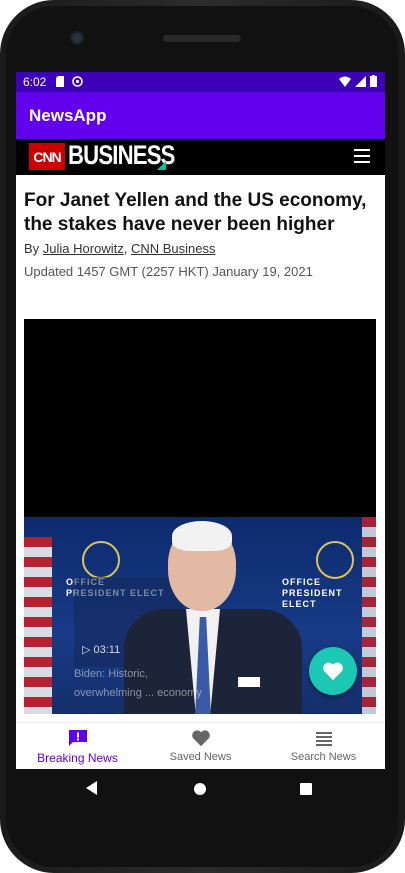 The image size is (405, 873). Describe the element at coordinates (35, 82) in the screenshot. I see `status-time: 6:02` at that location.